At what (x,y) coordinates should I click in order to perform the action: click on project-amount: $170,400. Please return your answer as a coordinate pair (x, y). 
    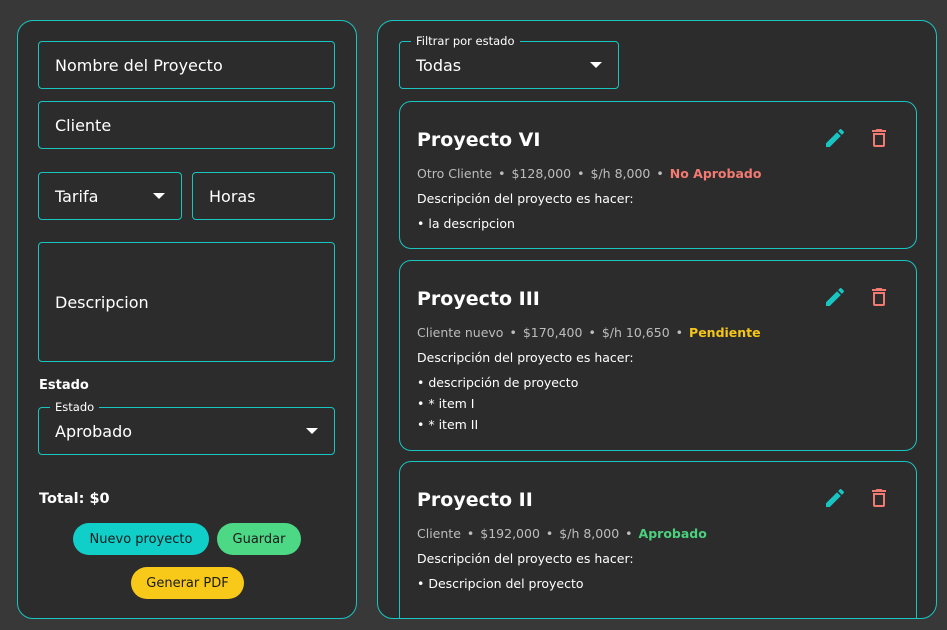
    Looking at the image, I should click on (552, 332).